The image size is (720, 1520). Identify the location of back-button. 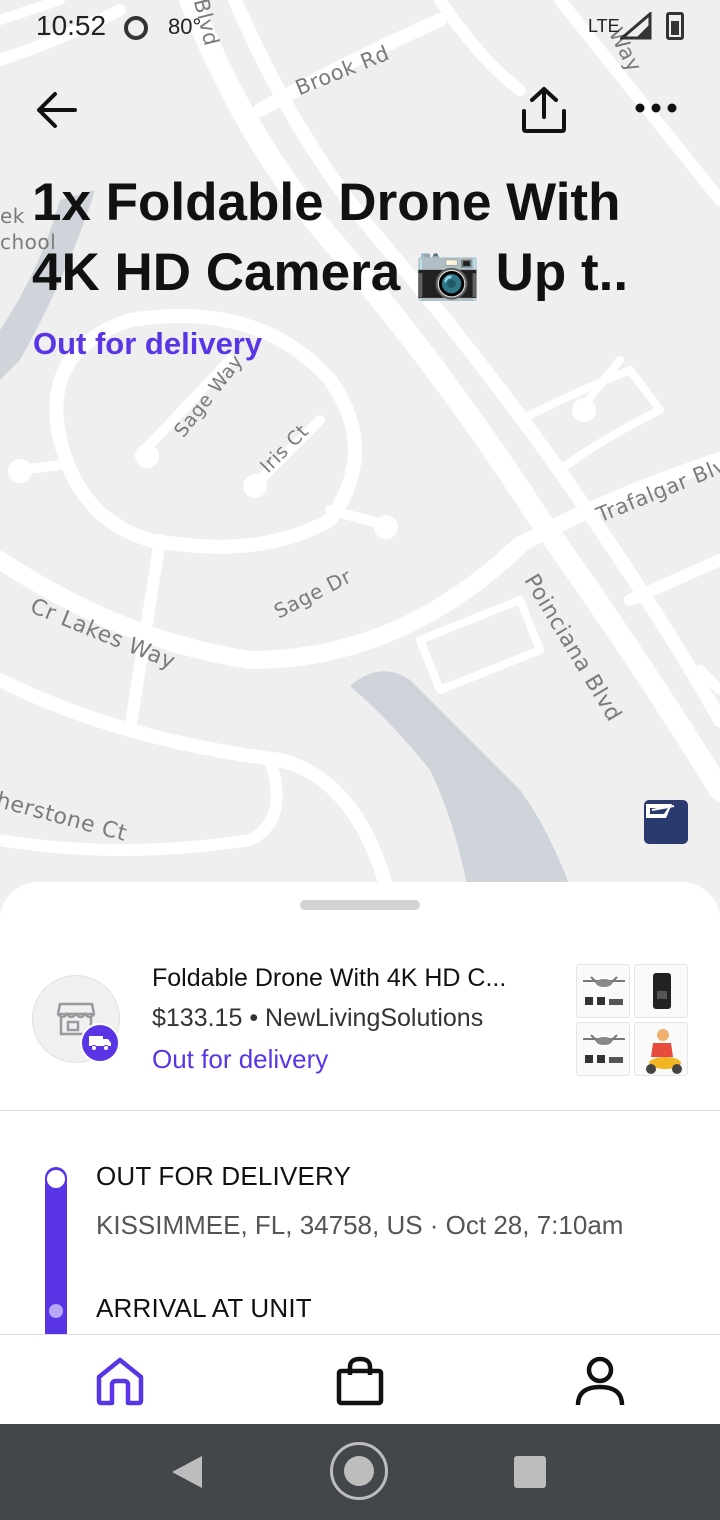
(56, 110).